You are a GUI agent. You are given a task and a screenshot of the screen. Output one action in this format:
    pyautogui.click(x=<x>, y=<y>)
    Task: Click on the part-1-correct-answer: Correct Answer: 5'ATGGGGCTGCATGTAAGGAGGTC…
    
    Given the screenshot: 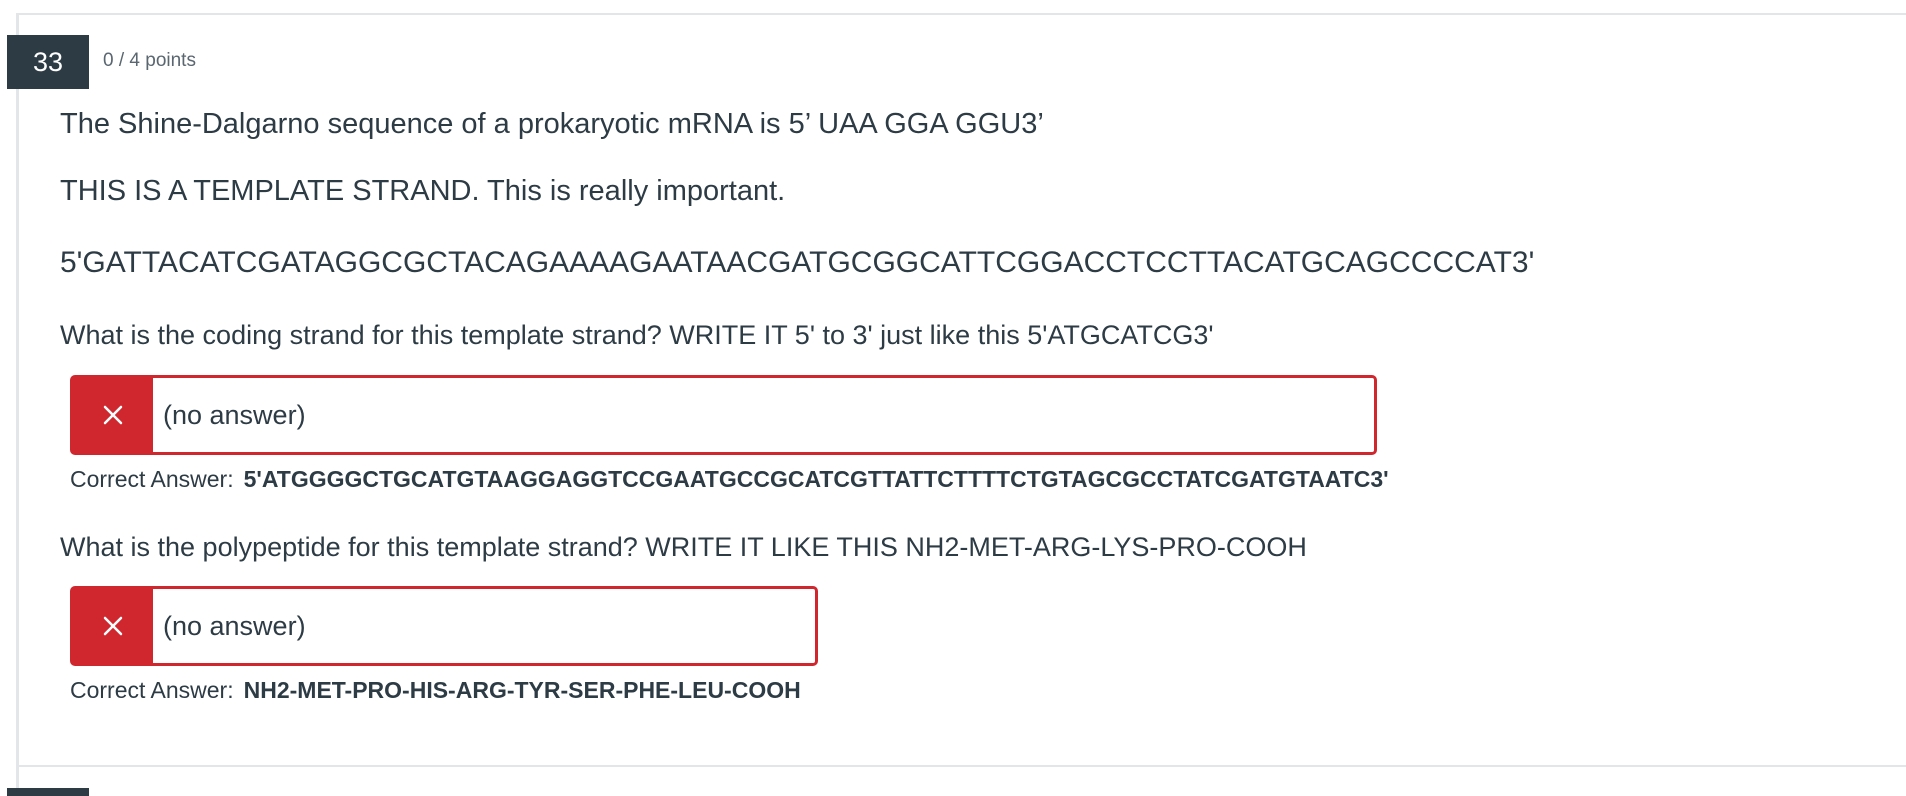 What is the action you would take?
    pyautogui.click(x=729, y=479)
    